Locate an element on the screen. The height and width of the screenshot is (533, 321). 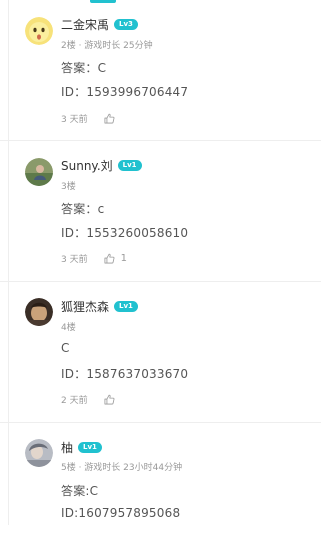
comment-meta: 5楼 · 游戏时长 23小时44分钟 is located at coordinates (122, 468).